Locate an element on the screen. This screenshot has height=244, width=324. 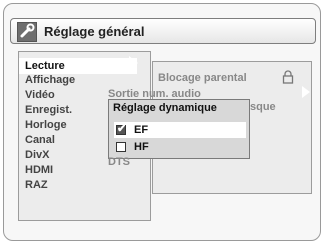
option-hf: HF is located at coordinates (180, 147).